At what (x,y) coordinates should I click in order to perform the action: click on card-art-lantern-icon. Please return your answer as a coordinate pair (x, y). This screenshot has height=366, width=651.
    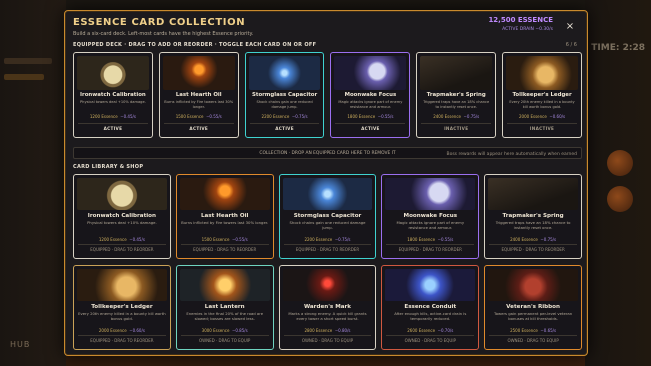
    Looking at the image, I should click on (224, 285).